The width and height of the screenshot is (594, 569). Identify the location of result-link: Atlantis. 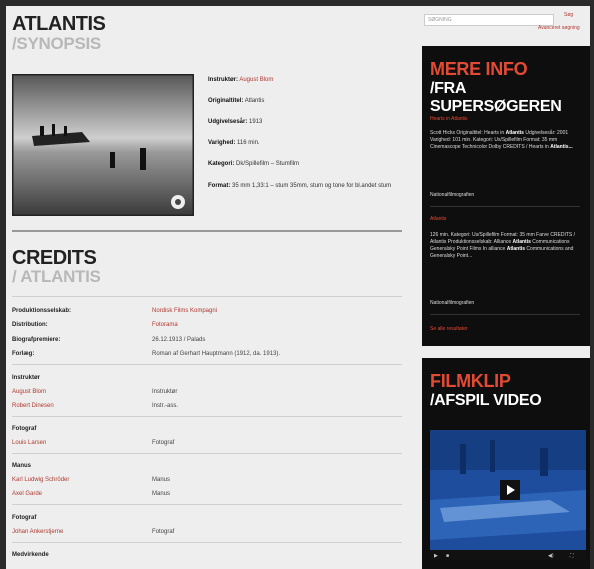
(508, 219).